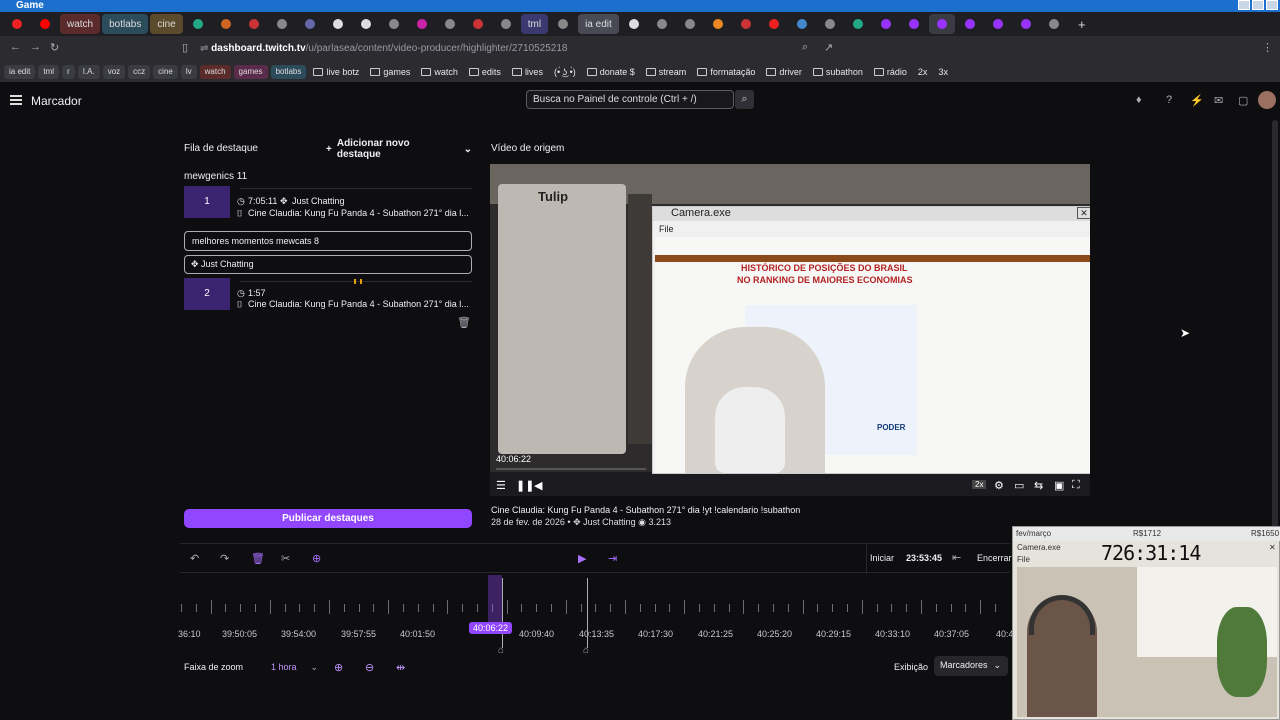 This screenshot has width=1280, height=720. What do you see at coordinates (956, 557) in the screenshot?
I see `set-start-icon: ⇤` at bounding box center [956, 557].